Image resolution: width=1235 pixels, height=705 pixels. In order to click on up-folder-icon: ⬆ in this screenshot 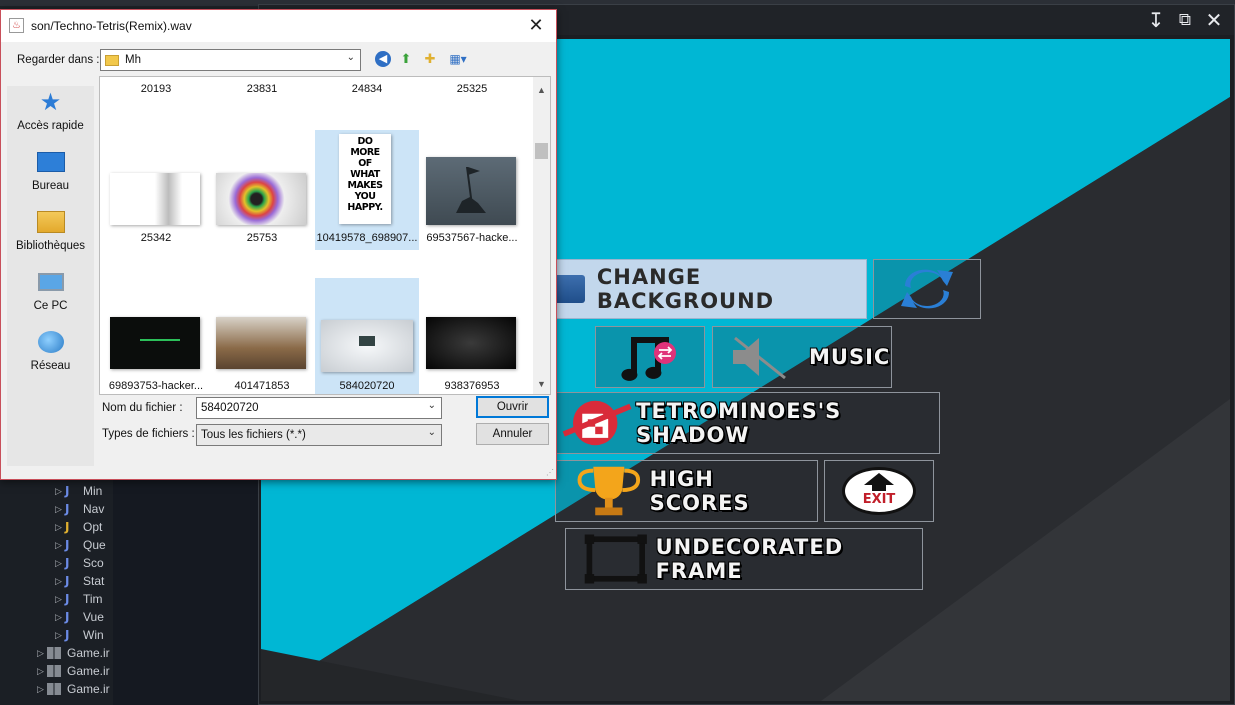, I will do `click(406, 59)`.